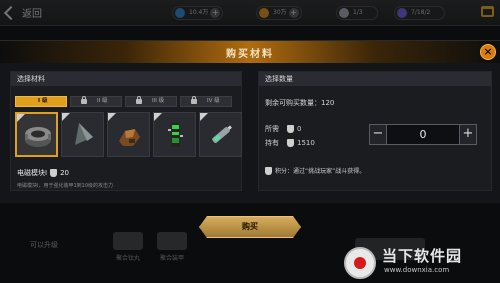 This screenshot has width=500, height=283. What do you see at coordinates (65, 186) in the screenshot?
I see `material-description: 电磁模块I，用于强化装甲1到10级的攻击力` at bounding box center [65, 186].